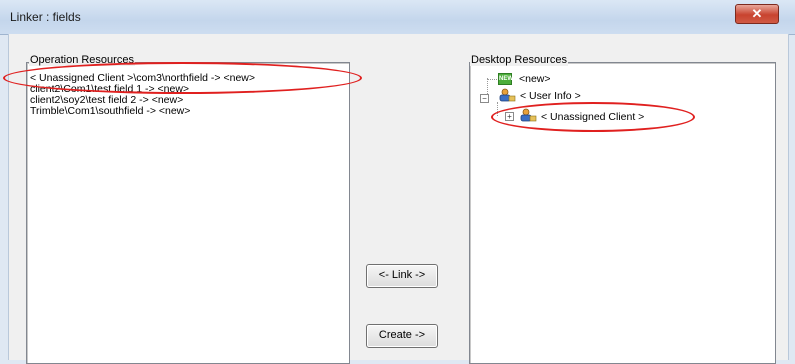 This screenshot has height=364, width=795. Describe the element at coordinates (519, 60) in the screenshot. I see `desktop-resources-label: Desktop Resources` at that location.